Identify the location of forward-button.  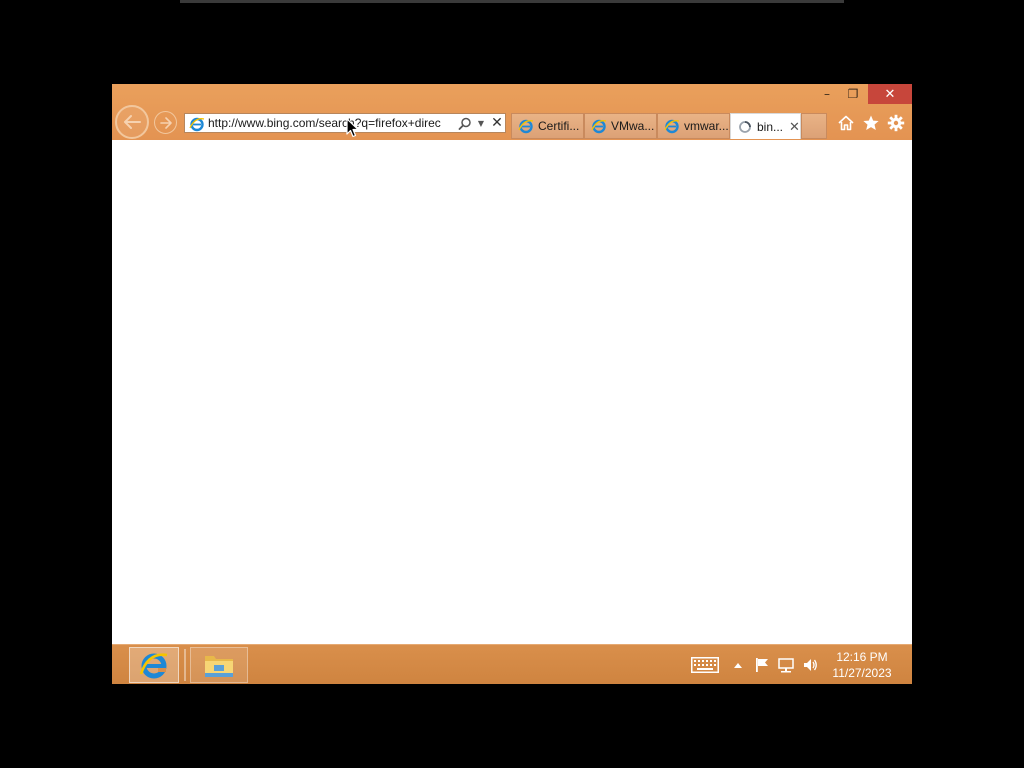
(165, 122).